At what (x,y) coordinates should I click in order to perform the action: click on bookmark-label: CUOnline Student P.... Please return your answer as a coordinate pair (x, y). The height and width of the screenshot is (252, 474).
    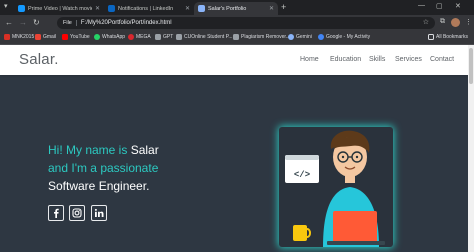
    Looking at the image, I should click on (208, 37).